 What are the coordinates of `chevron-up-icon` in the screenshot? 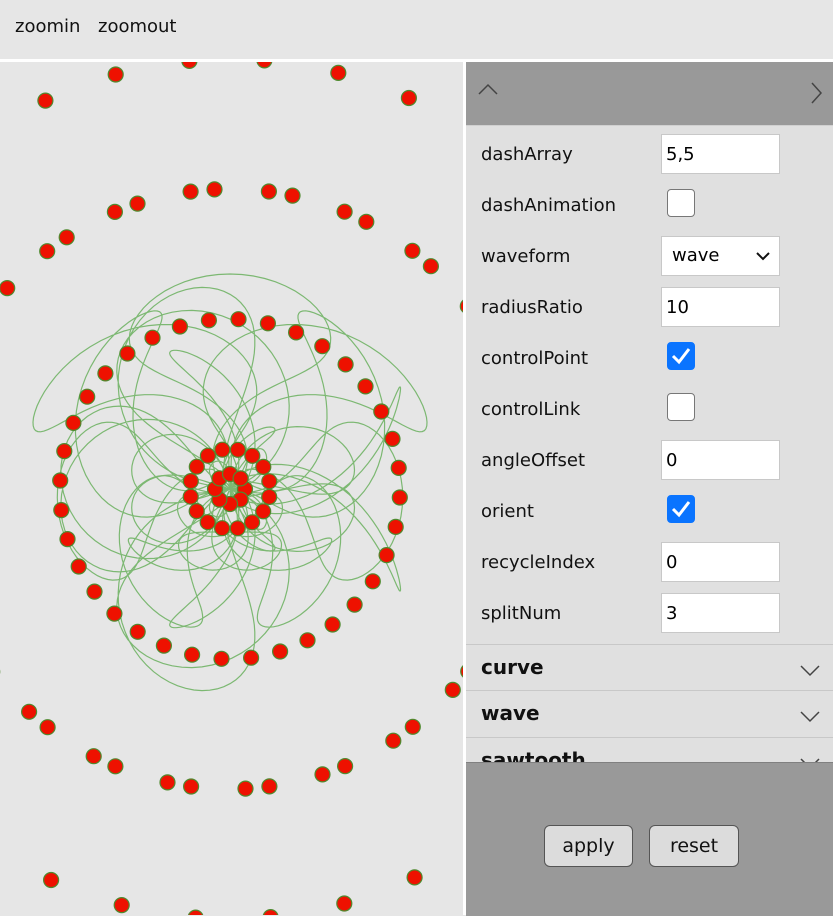 It's located at (488, 89).